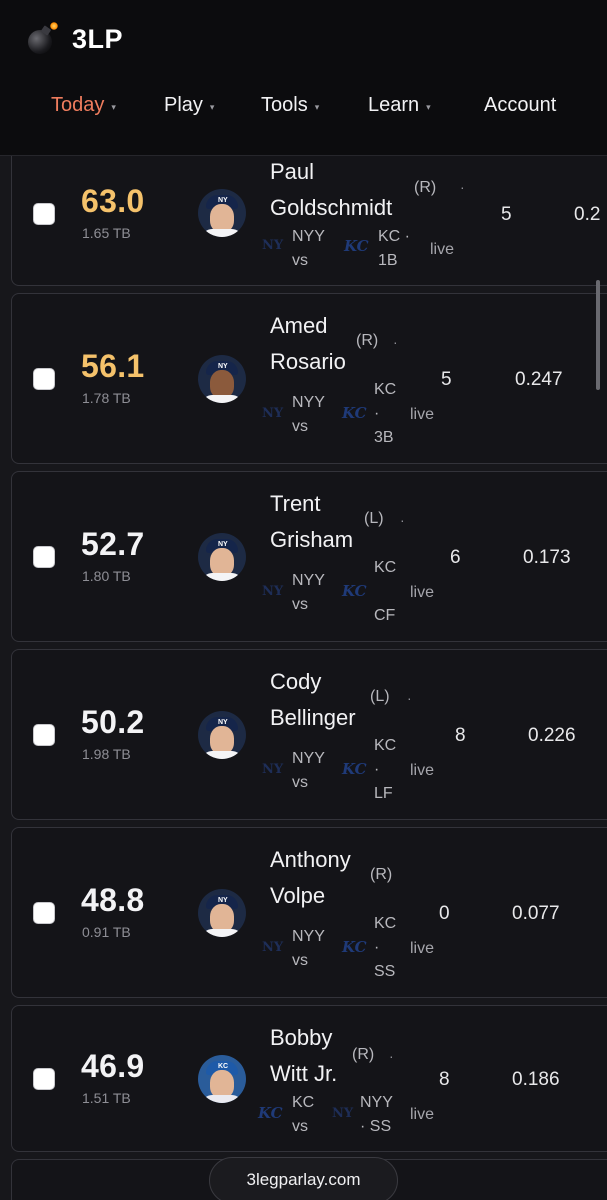 This screenshot has width=607, height=1200. What do you see at coordinates (303, 78) in the screenshot?
I see `top-header: 3LP Today ▾ Play ▾ Tools ▾ Learn ▾ Account` at bounding box center [303, 78].